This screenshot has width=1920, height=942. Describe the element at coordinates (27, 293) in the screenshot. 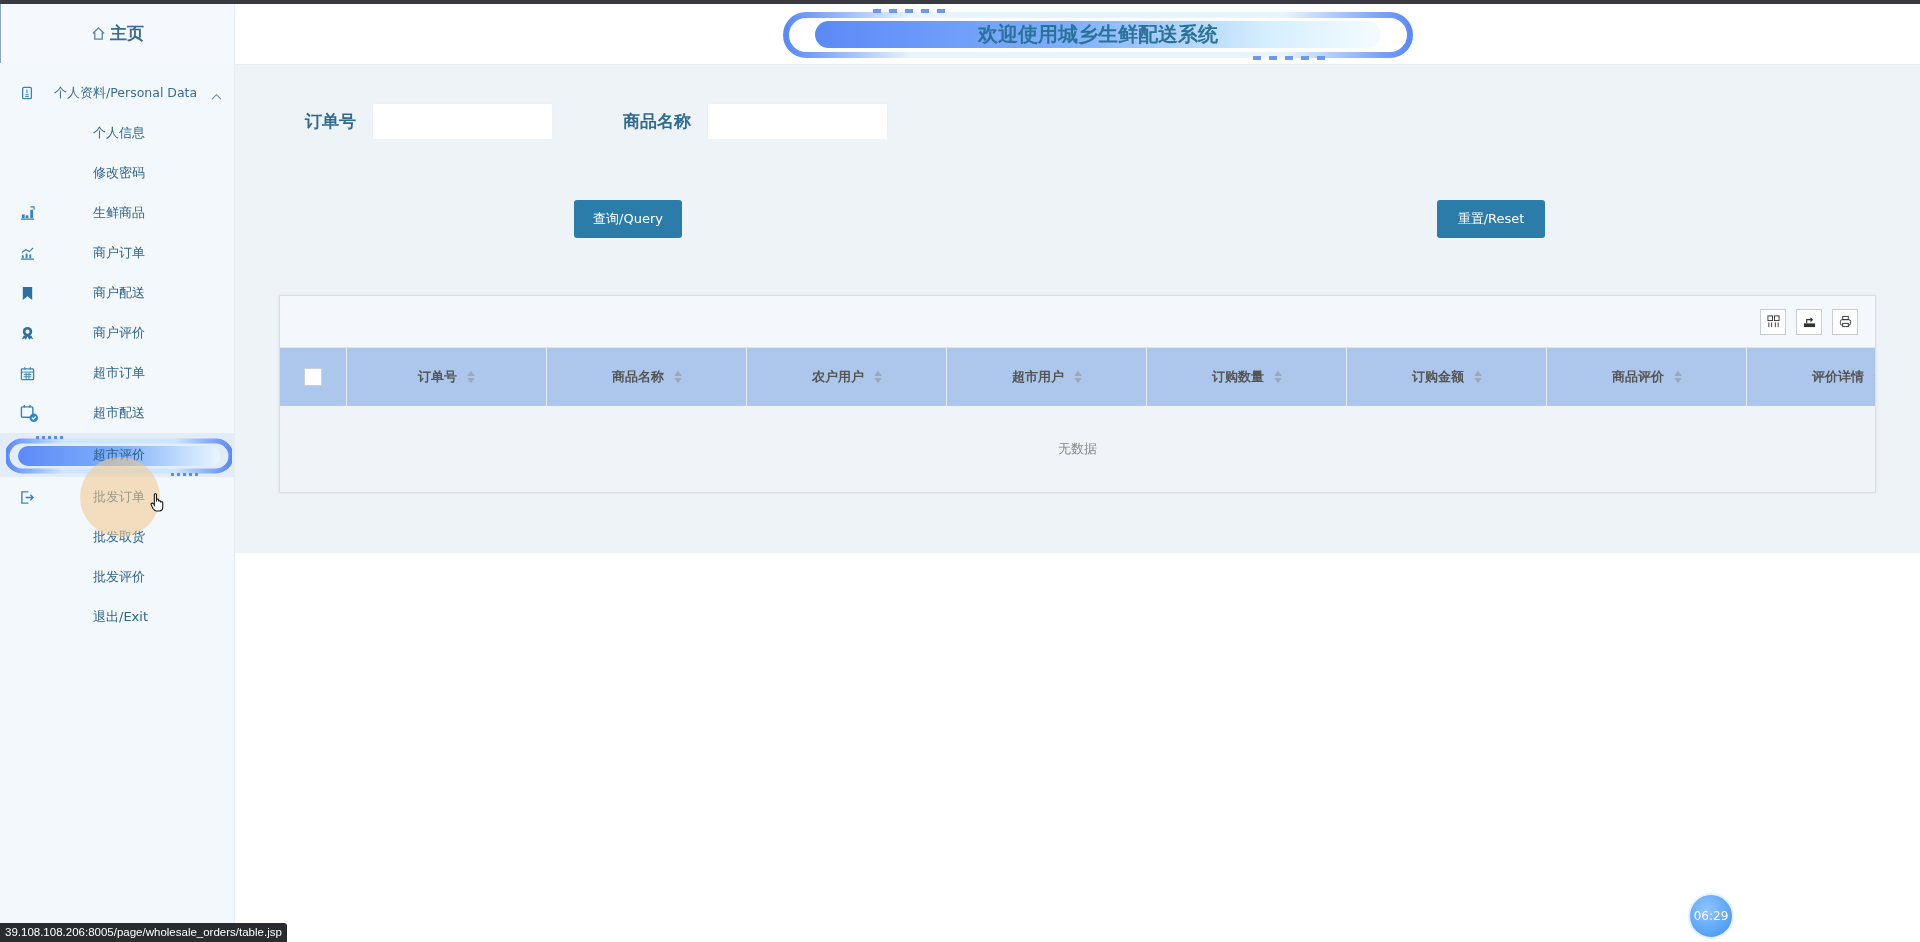

I see `bookmark-icon` at that location.